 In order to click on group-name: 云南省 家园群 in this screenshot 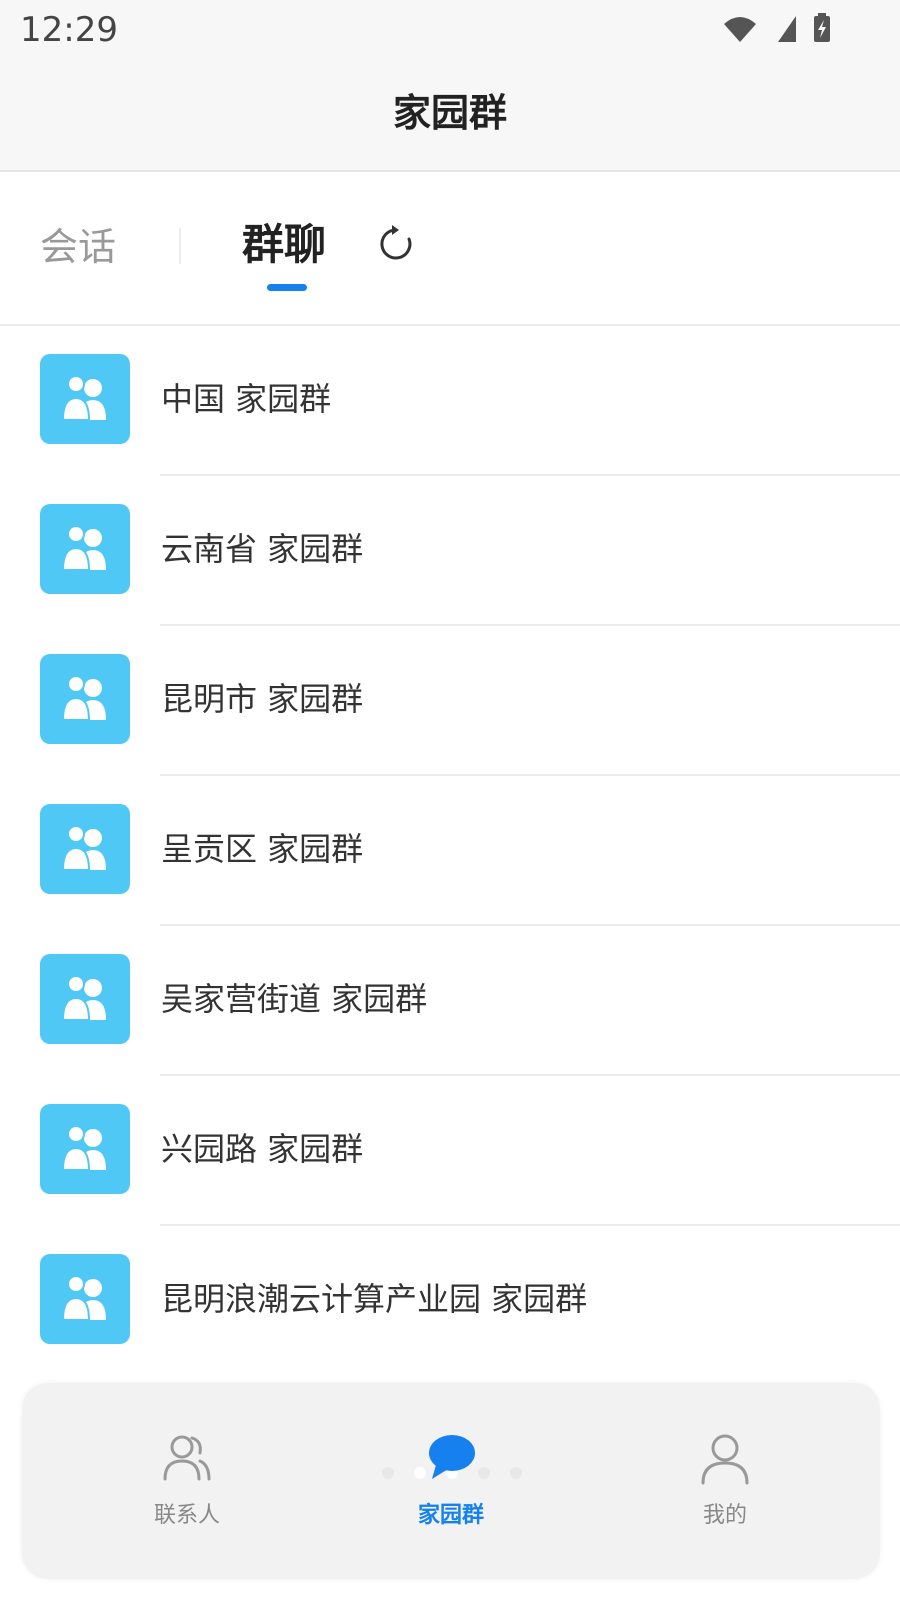, I will do `click(262, 549)`.